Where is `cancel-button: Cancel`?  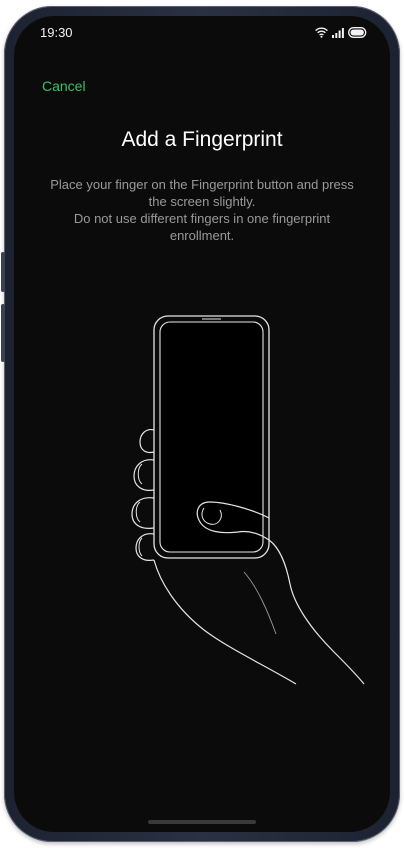 cancel-button: Cancel is located at coordinates (64, 86).